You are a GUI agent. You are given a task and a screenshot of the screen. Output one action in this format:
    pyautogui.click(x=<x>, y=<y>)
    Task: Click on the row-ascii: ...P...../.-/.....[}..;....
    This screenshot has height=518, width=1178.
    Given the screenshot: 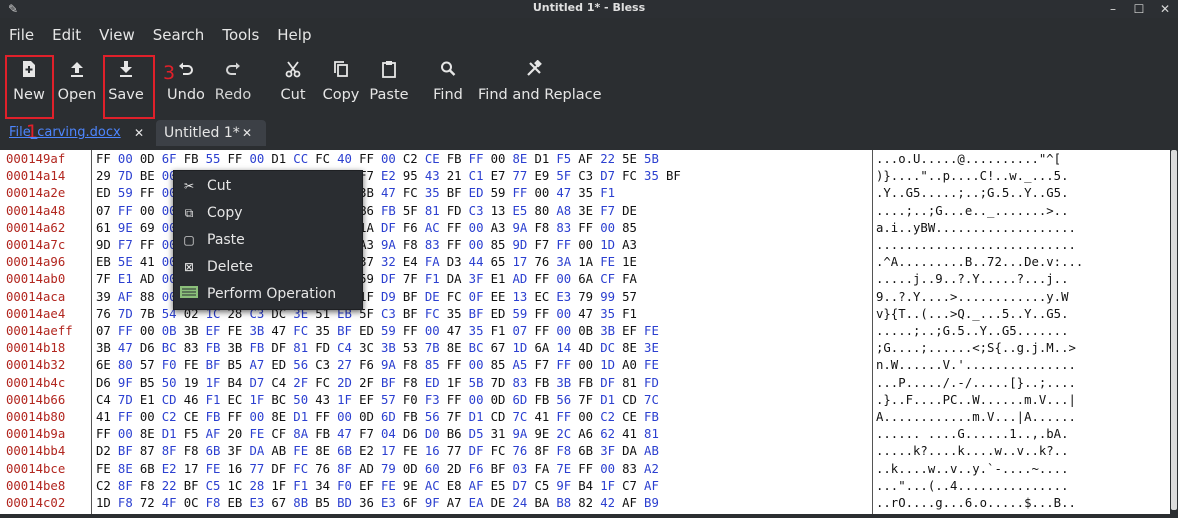 What is the action you would take?
    pyautogui.click(x=976, y=383)
    